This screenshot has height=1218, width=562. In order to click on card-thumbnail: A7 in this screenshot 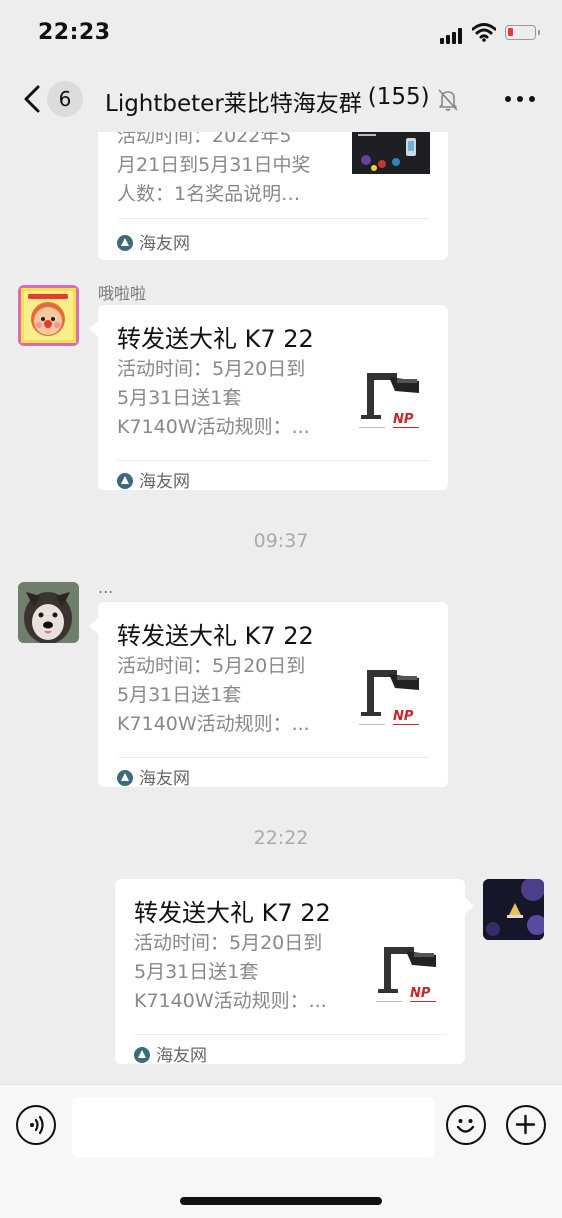, I will do `click(391, 153)`.